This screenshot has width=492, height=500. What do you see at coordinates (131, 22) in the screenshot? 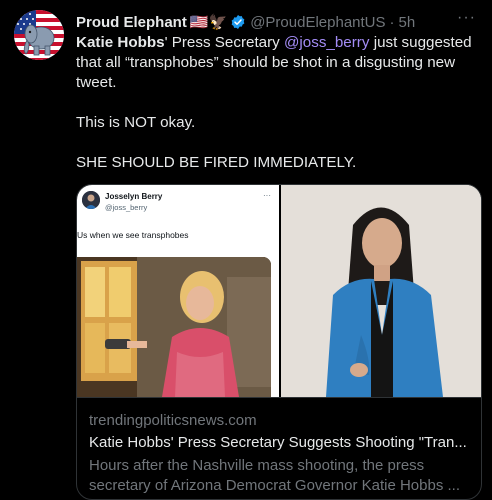
I see `author-display-name: Proud Elephant` at bounding box center [131, 22].